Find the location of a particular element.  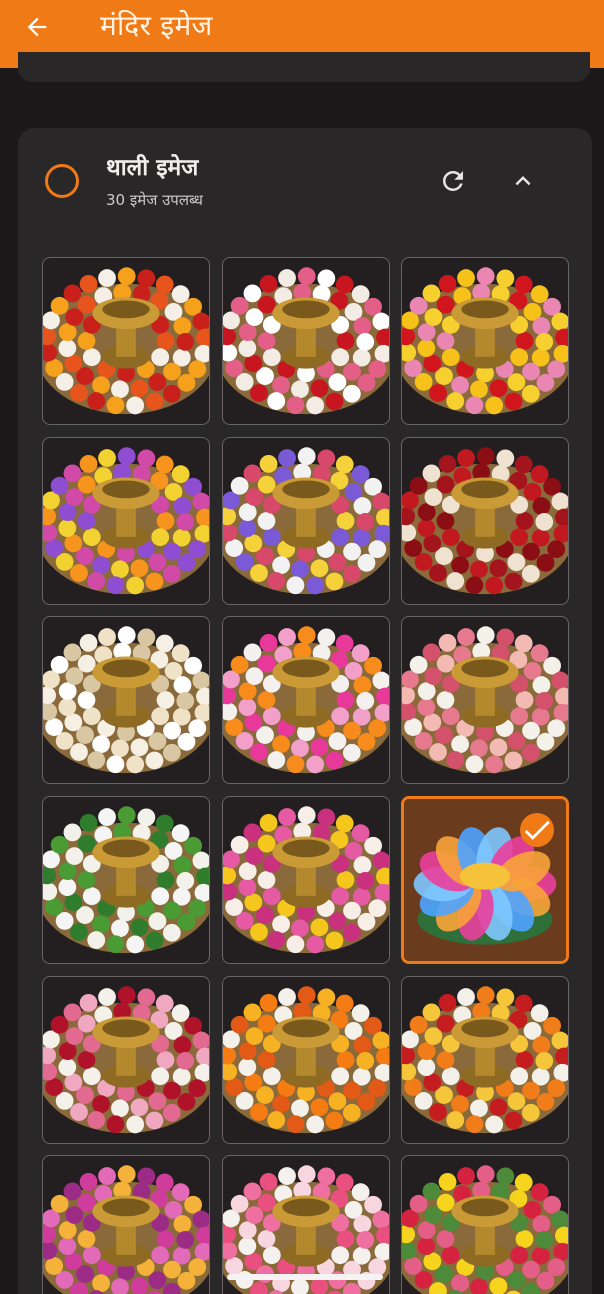

collapse-button is located at coordinates (523, 181).